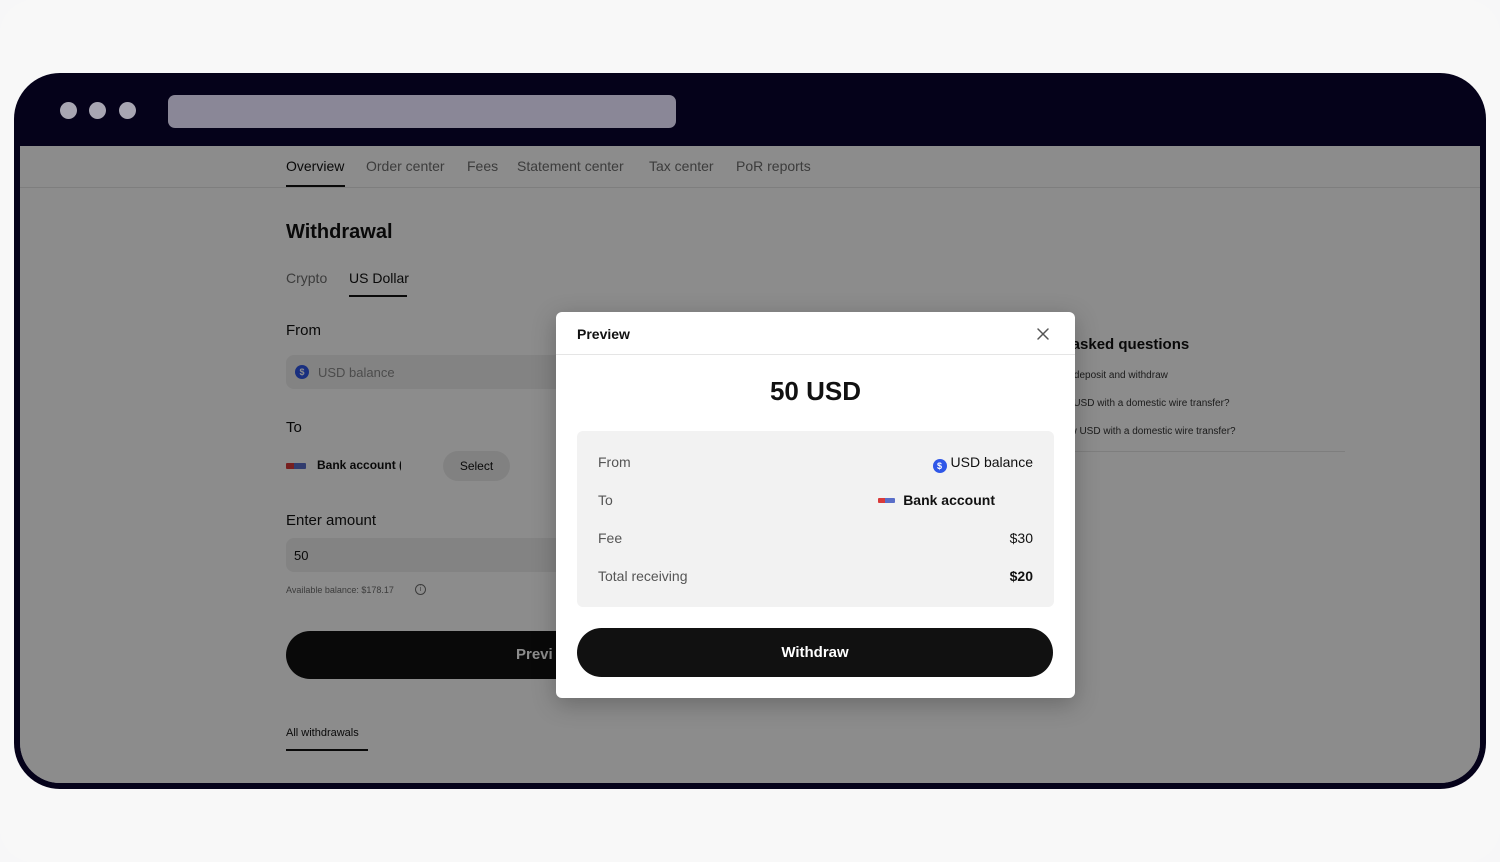 The width and height of the screenshot is (1500, 862). Describe the element at coordinates (939, 466) in the screenshot. I see `usd-coin-icon: $` at that location.